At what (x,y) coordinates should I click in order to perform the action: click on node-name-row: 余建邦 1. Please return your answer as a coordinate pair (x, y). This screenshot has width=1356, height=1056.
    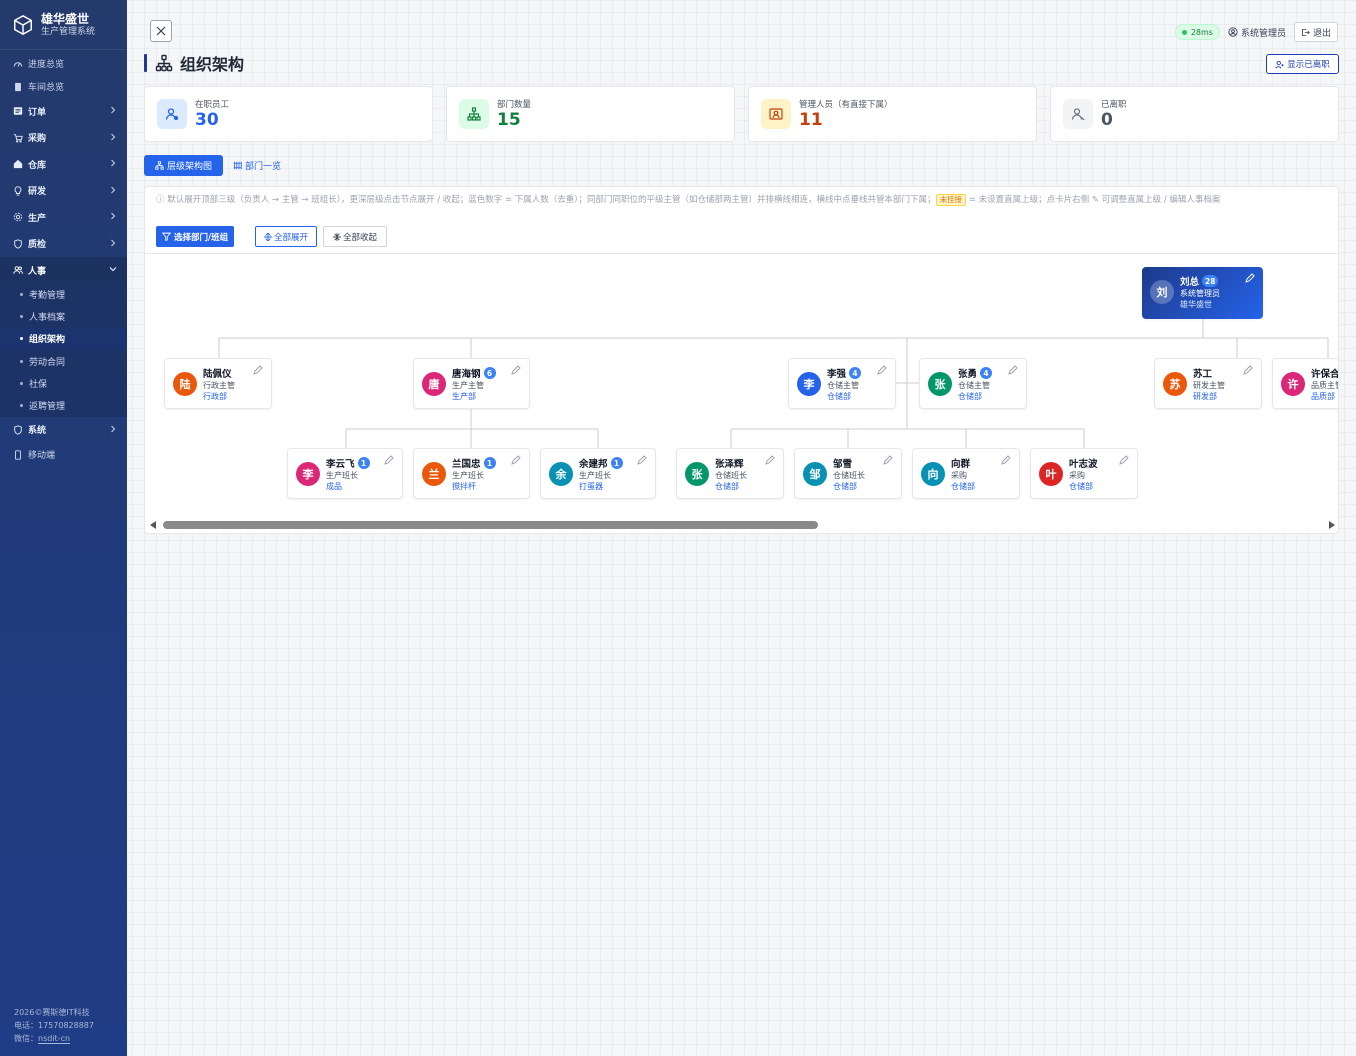
    Looking at the image, I should click on (601, 463).